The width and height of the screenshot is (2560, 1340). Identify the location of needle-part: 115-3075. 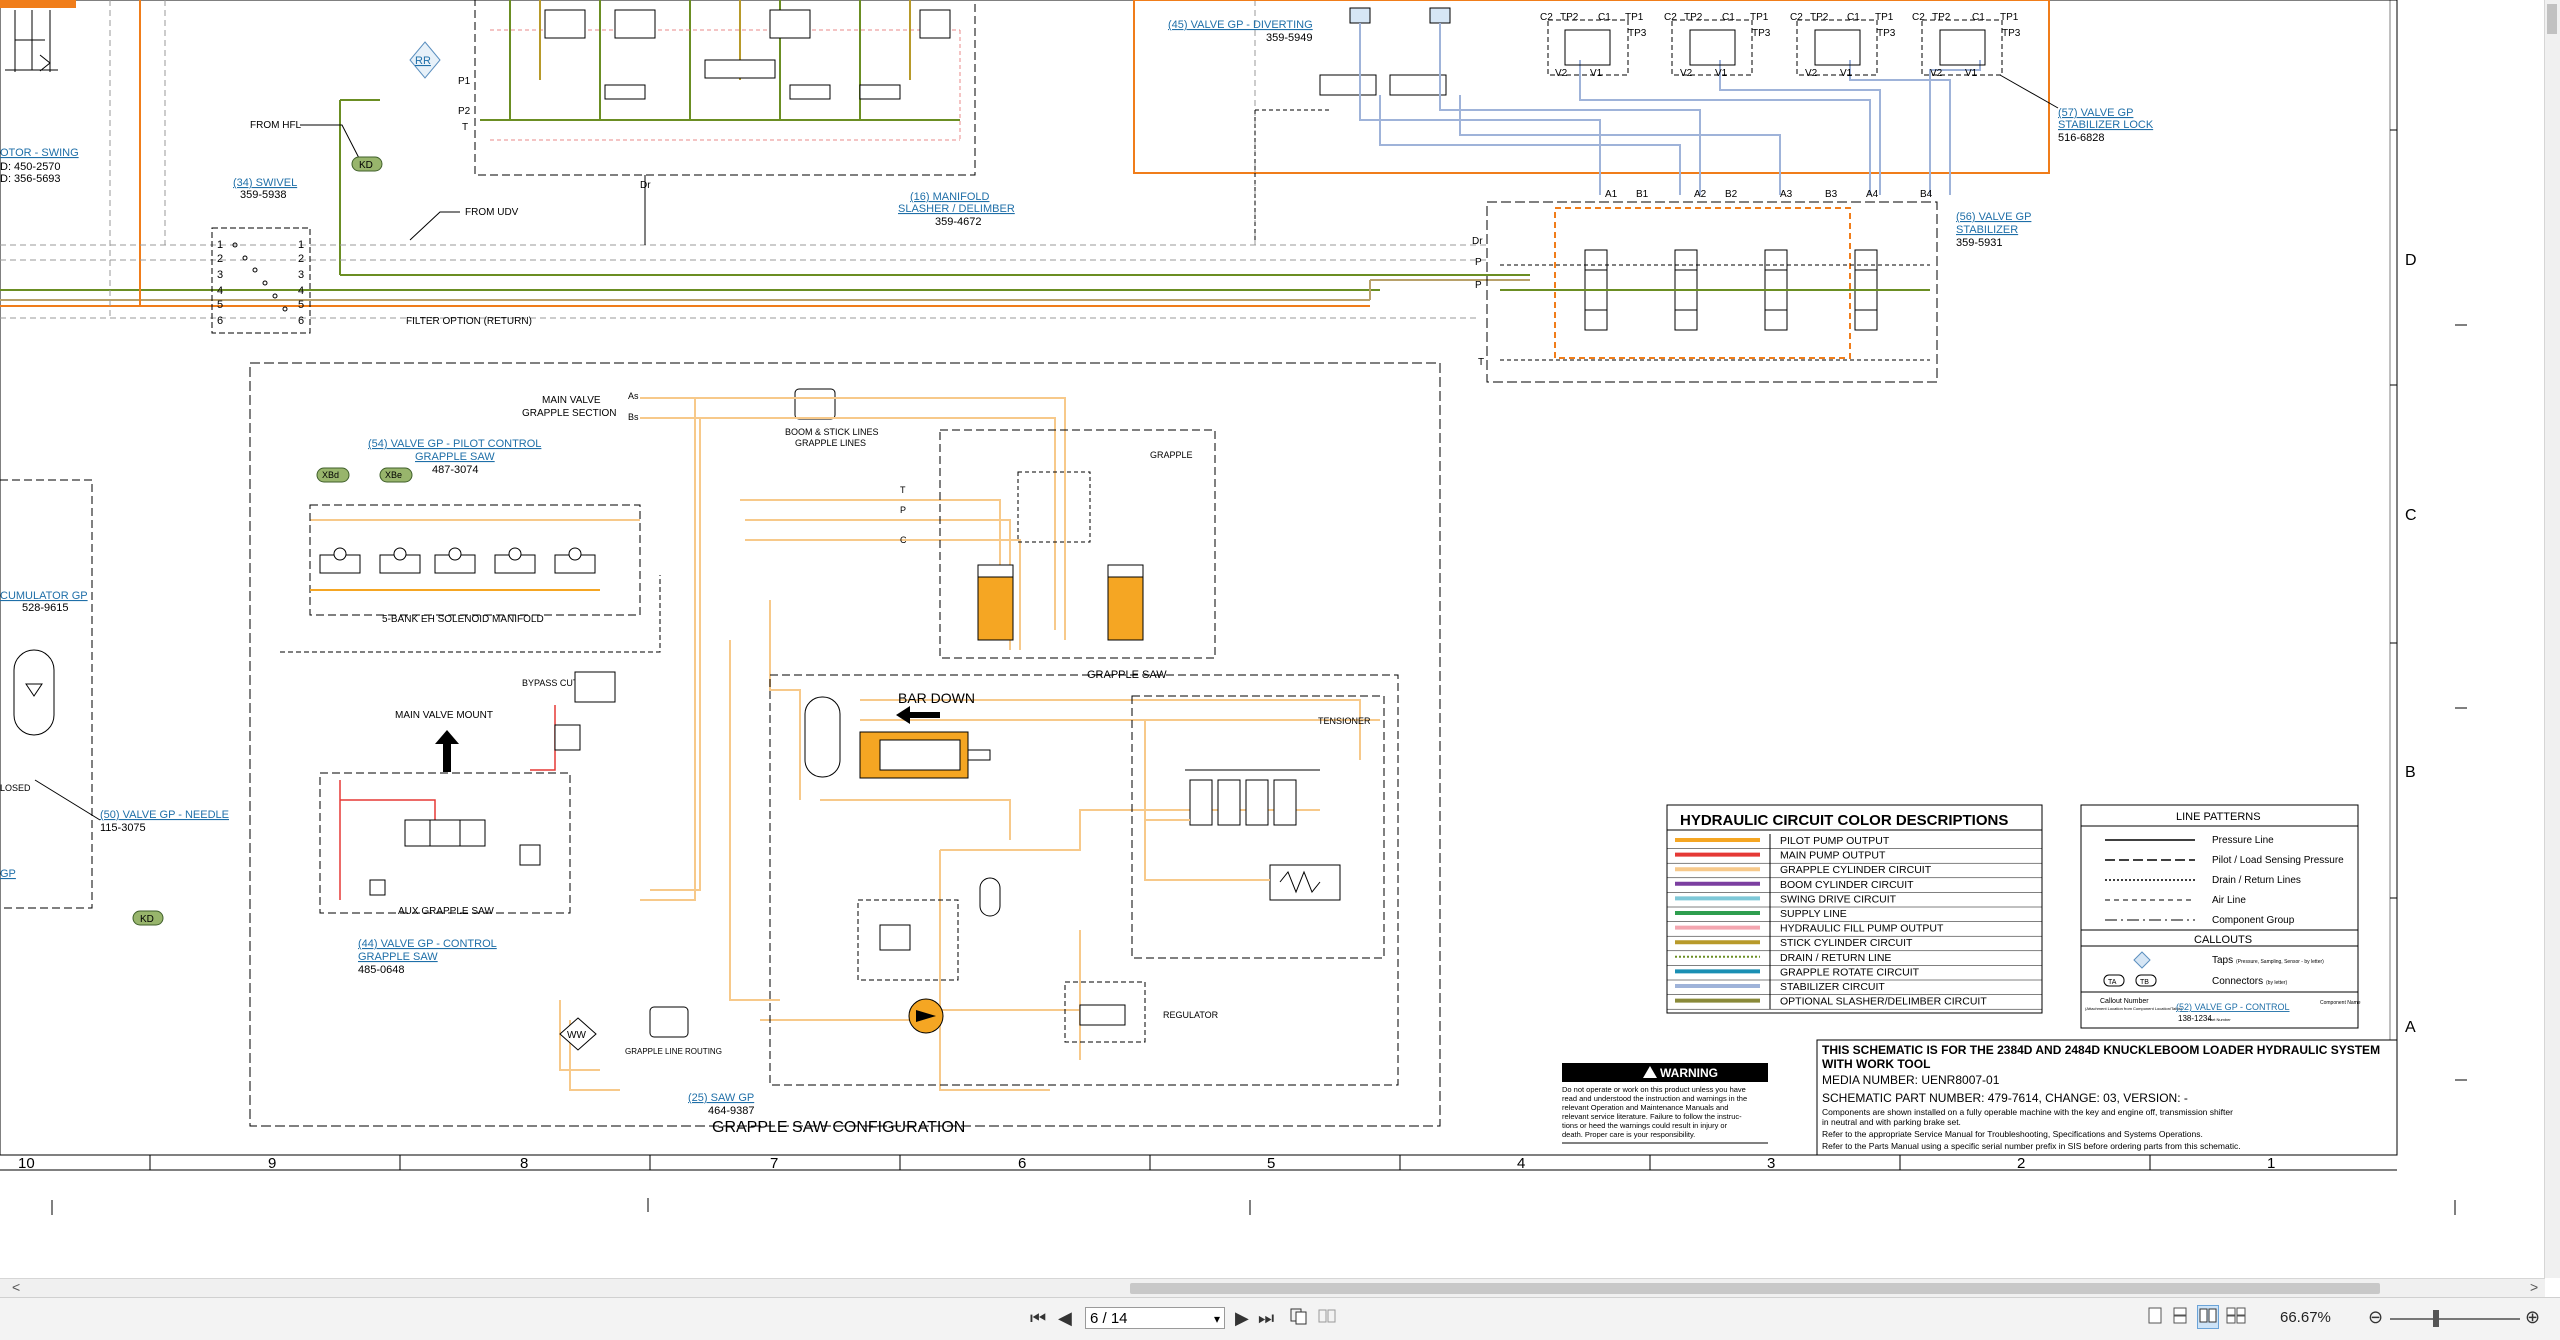
(123, 828).